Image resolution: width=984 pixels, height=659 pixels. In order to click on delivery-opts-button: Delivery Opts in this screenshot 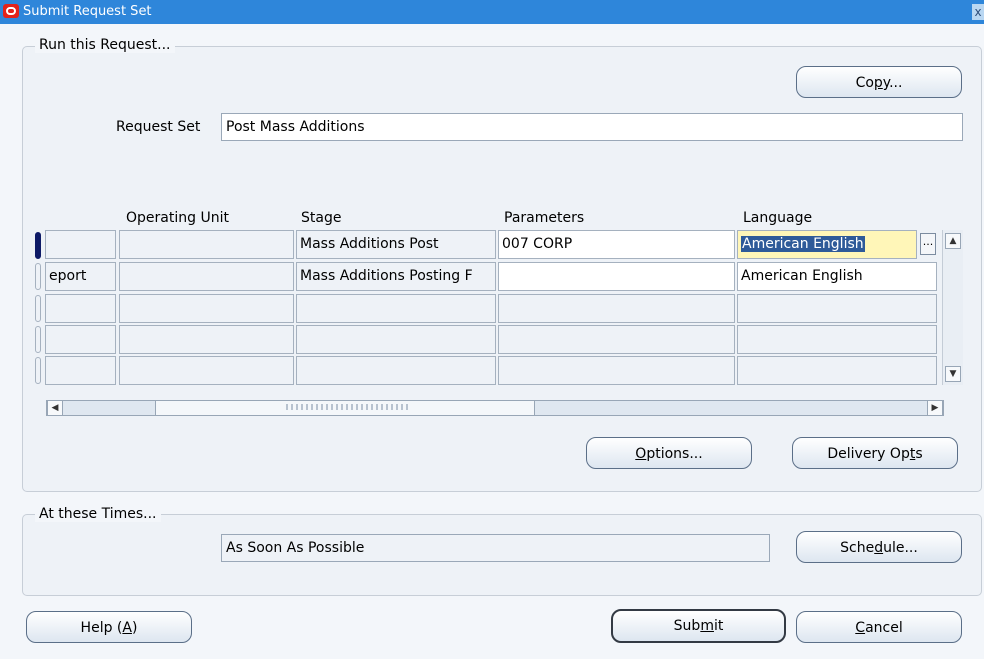, I will do `click(875, 453)`.